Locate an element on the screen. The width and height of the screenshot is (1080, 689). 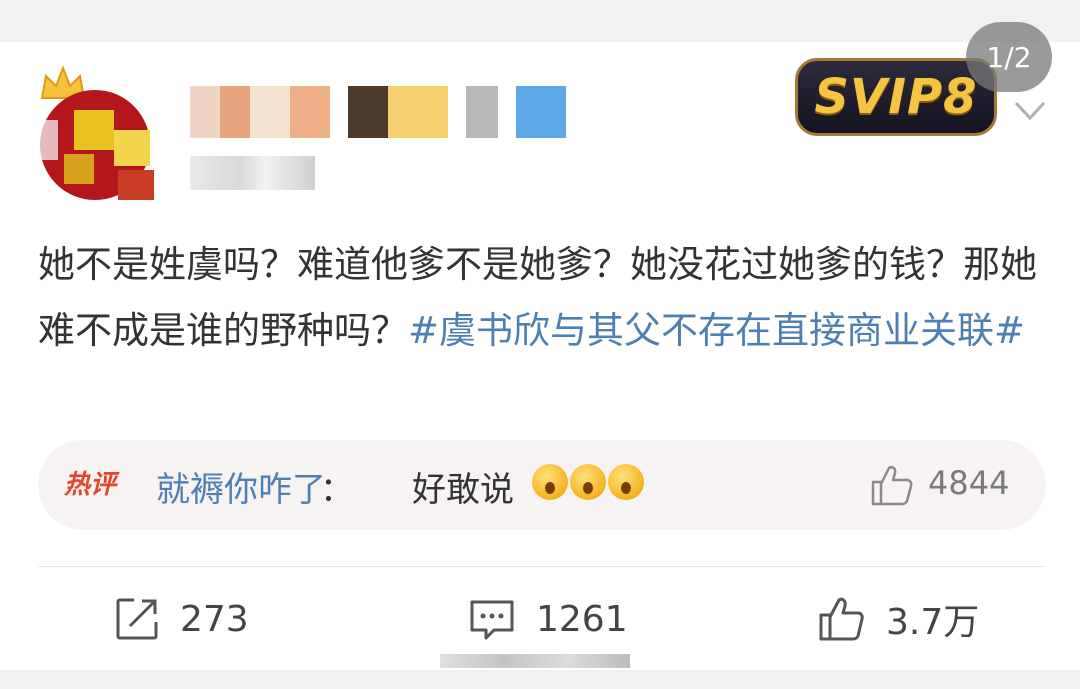
hot-comment-user: 就褥你咋了 is located at coordinates (241, 486).